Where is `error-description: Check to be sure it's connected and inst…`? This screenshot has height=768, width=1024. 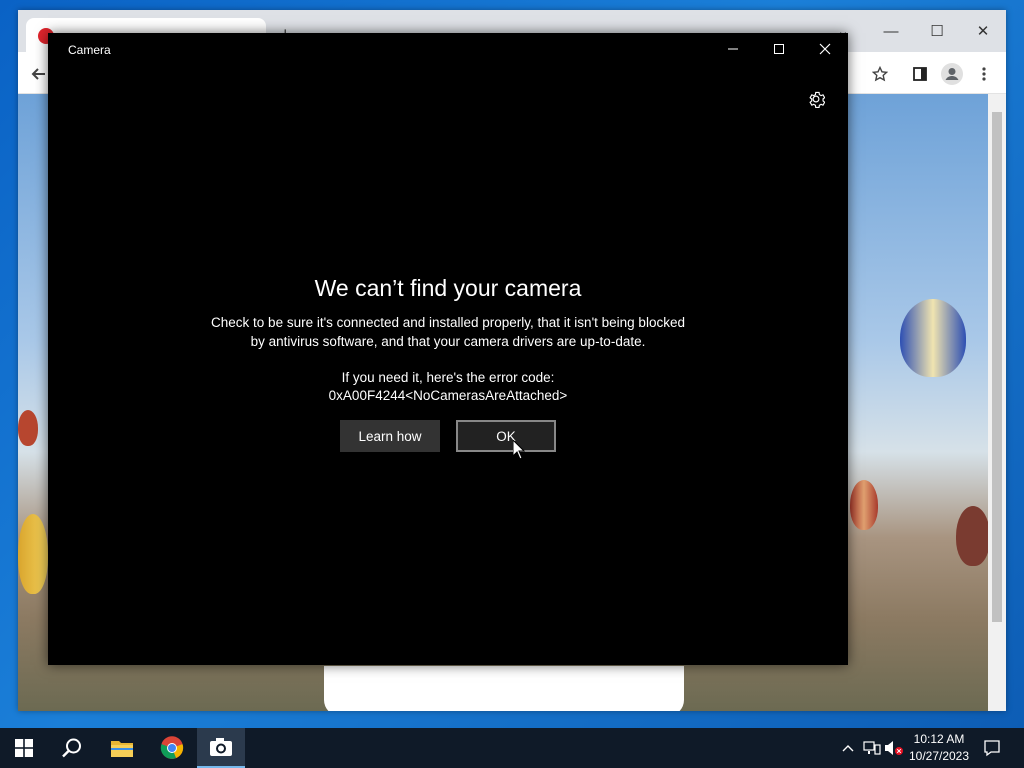
error-description: Check to be sure it's connected and inst… is located at coordinates (448, 332).